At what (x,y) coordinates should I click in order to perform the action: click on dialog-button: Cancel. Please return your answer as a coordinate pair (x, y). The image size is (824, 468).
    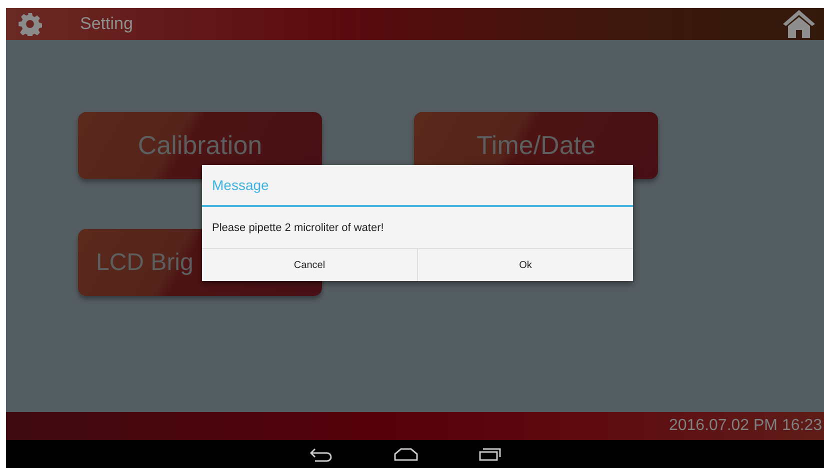
    Looking at the image, I should click on (309, 265).